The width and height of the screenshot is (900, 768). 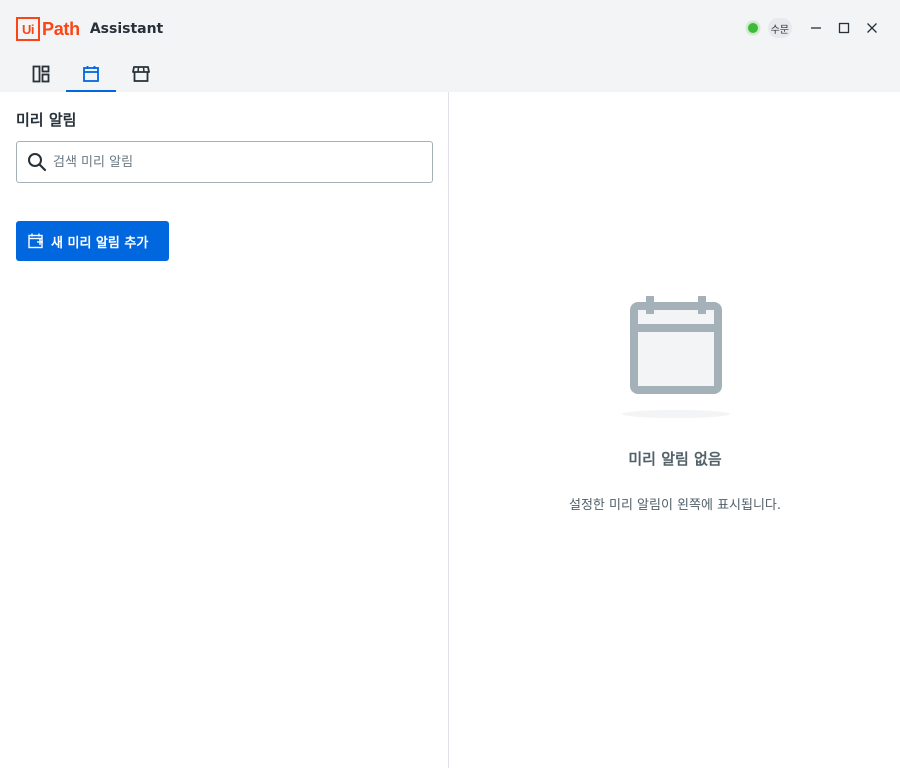 I want to click on close-icon, so click(x=872, y=28).